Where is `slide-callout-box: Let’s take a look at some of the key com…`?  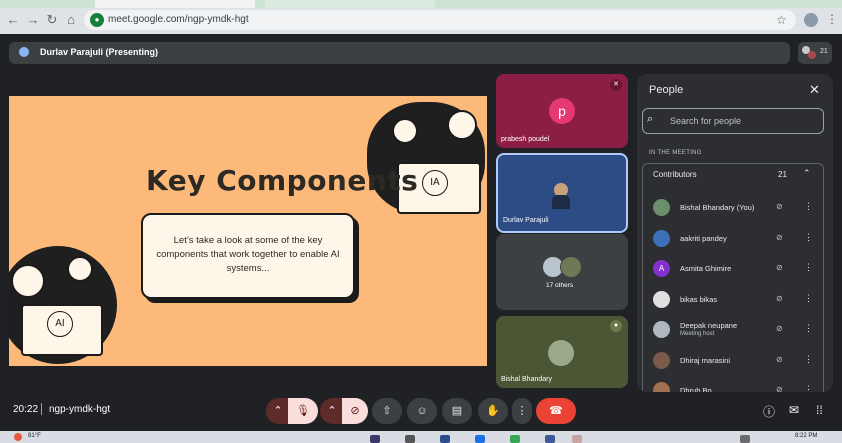 slide-callout-box: Let’s take a look at some of the key com… is located at coordinates (248, 256).